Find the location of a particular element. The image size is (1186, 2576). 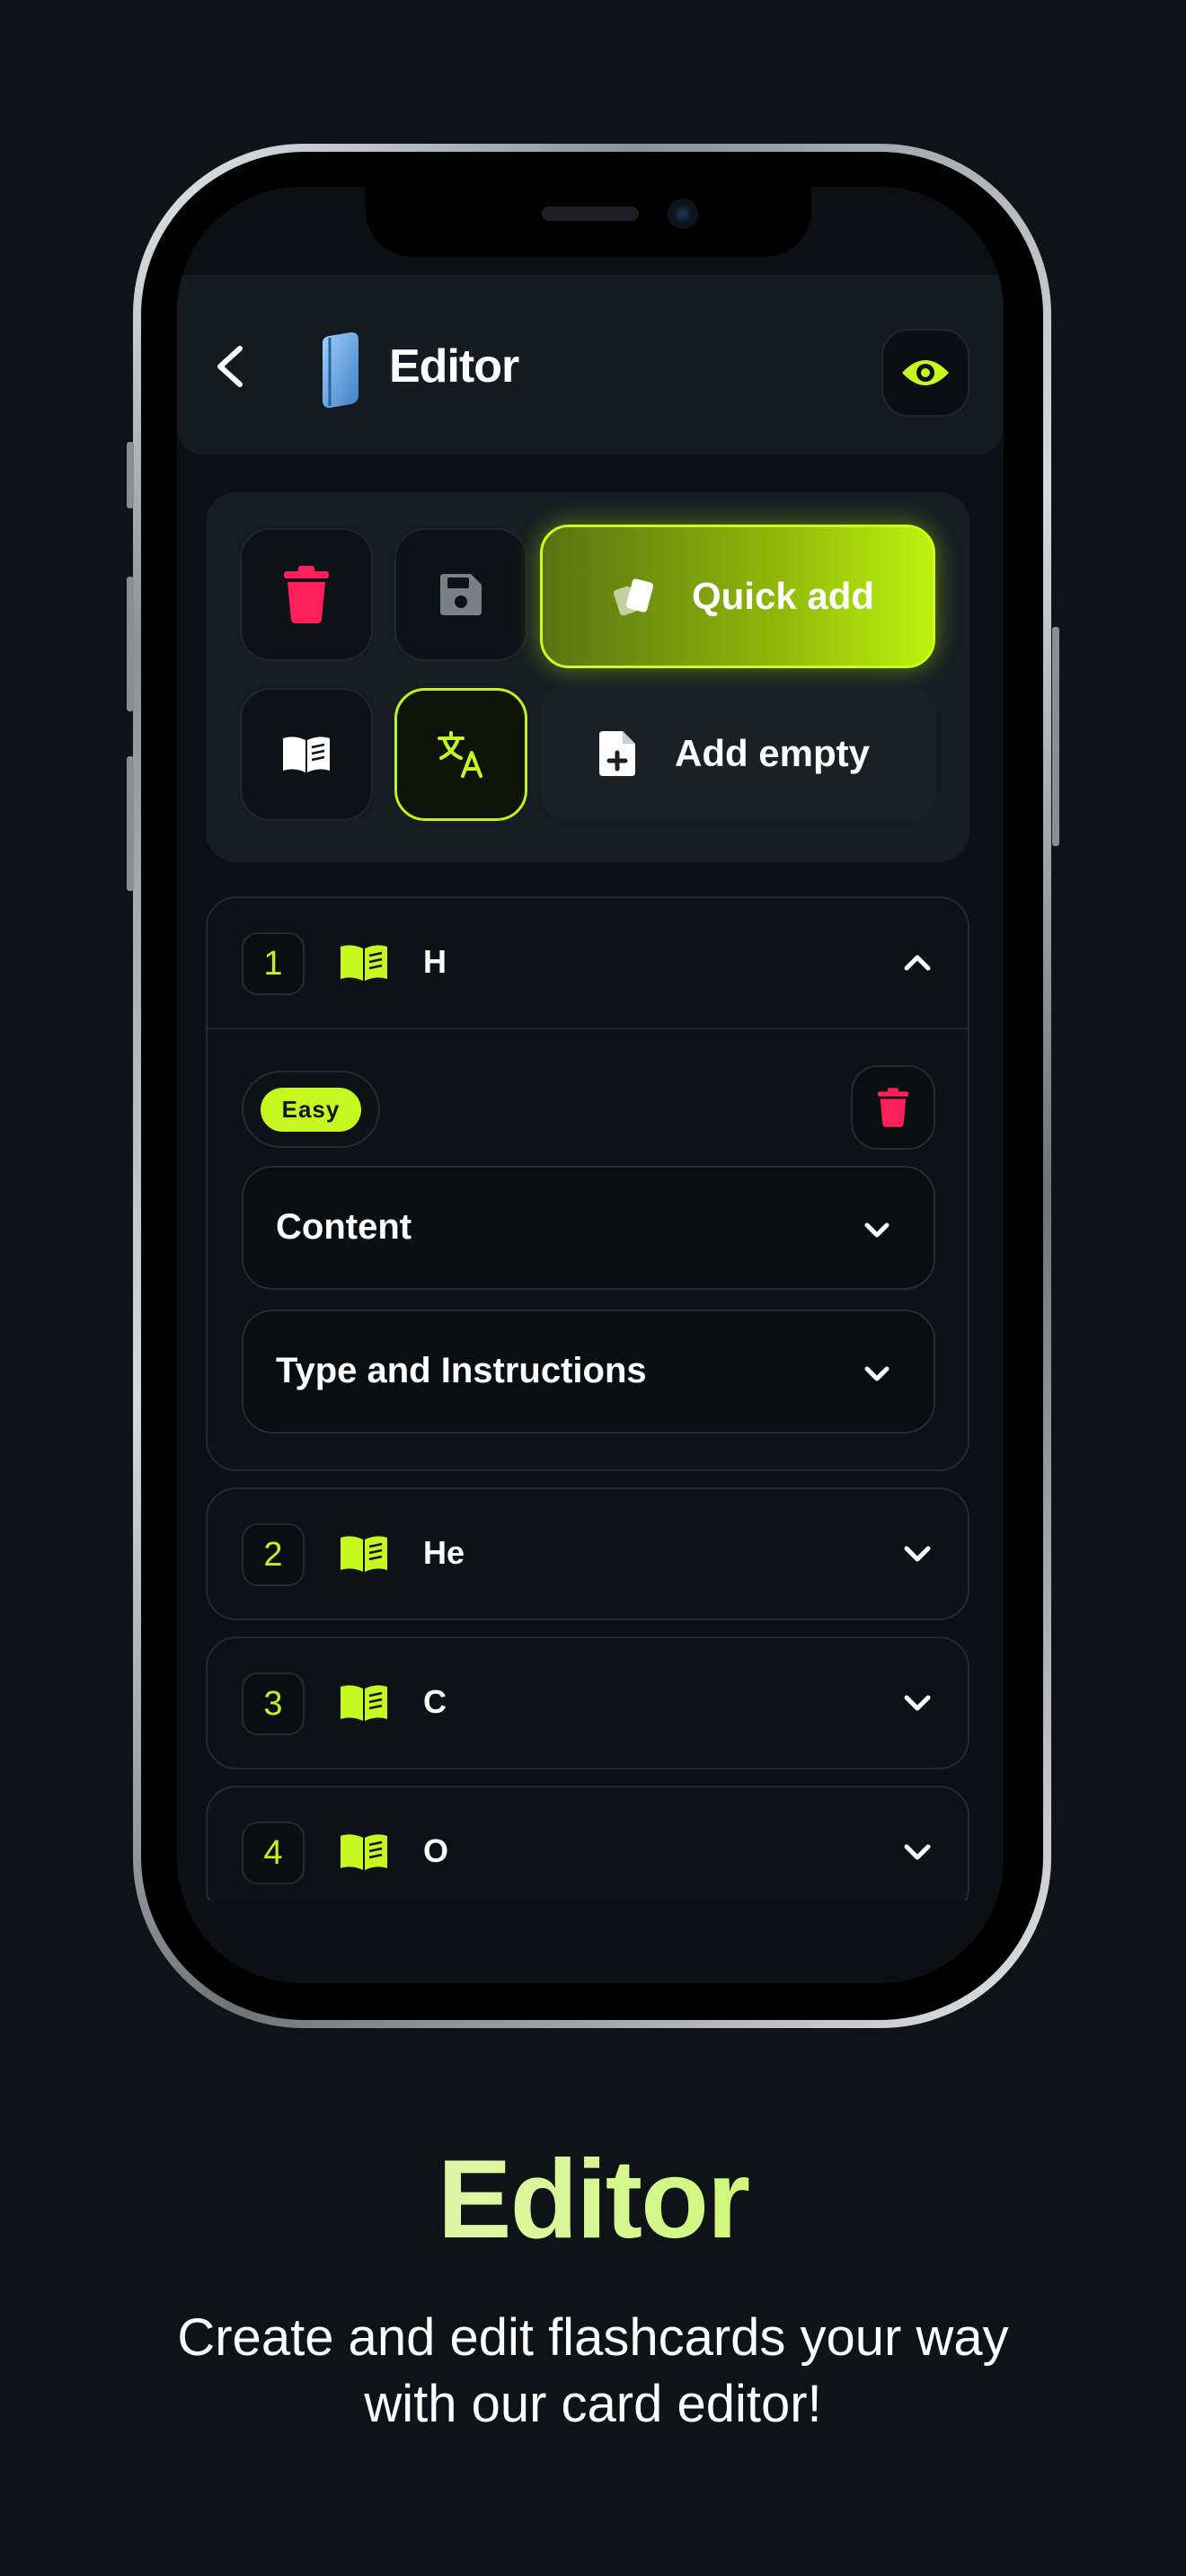

card-title: H is located at coordinates (435, 961).